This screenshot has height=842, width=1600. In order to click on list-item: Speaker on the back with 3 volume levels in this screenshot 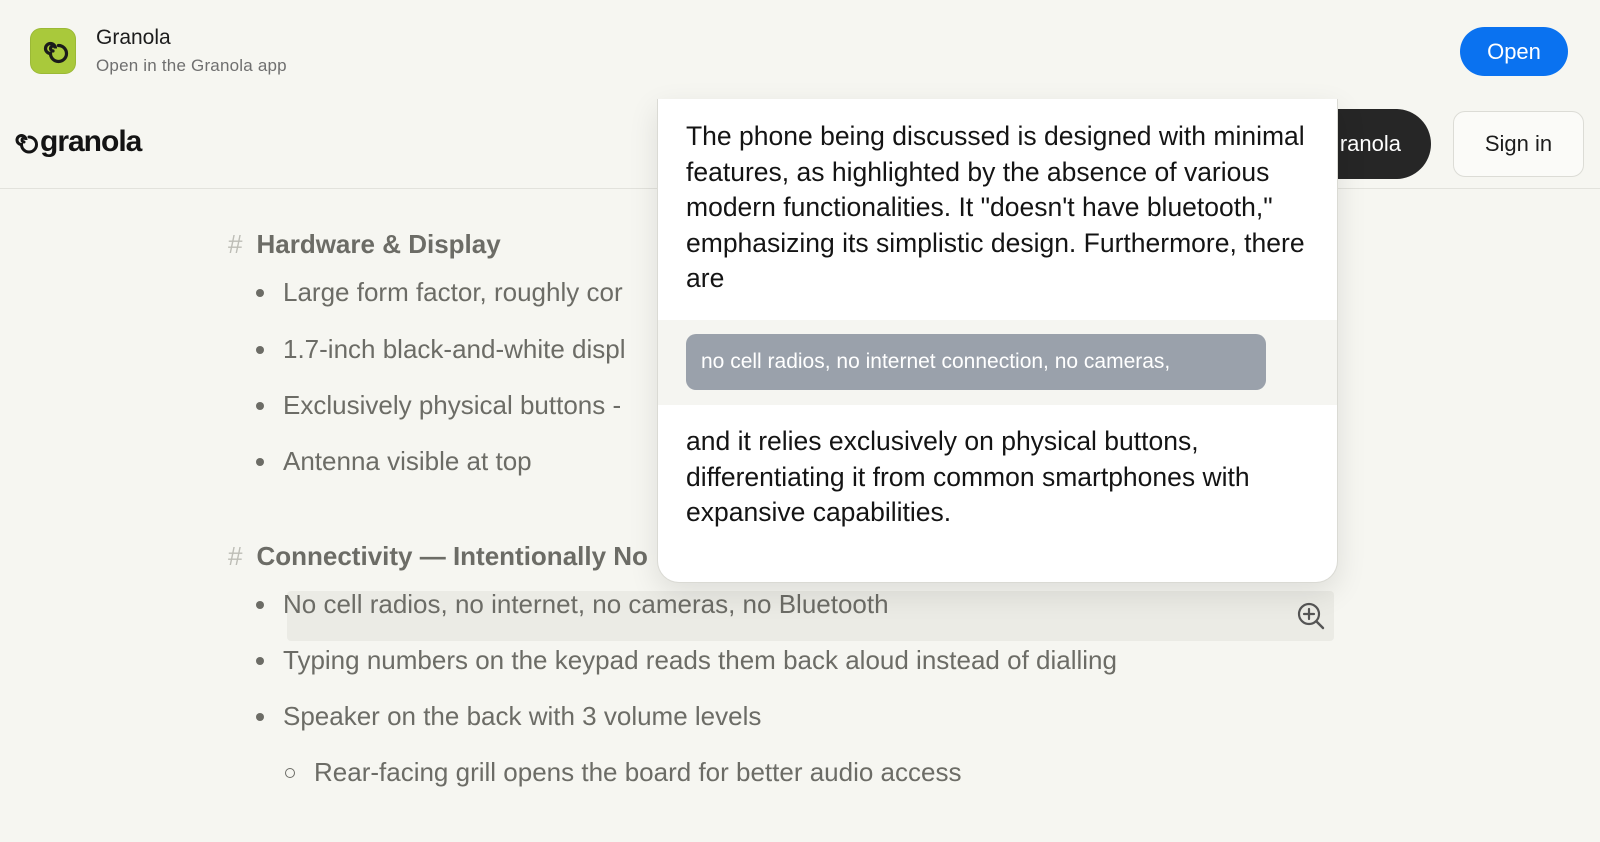, I will do `click(508, 716)`.